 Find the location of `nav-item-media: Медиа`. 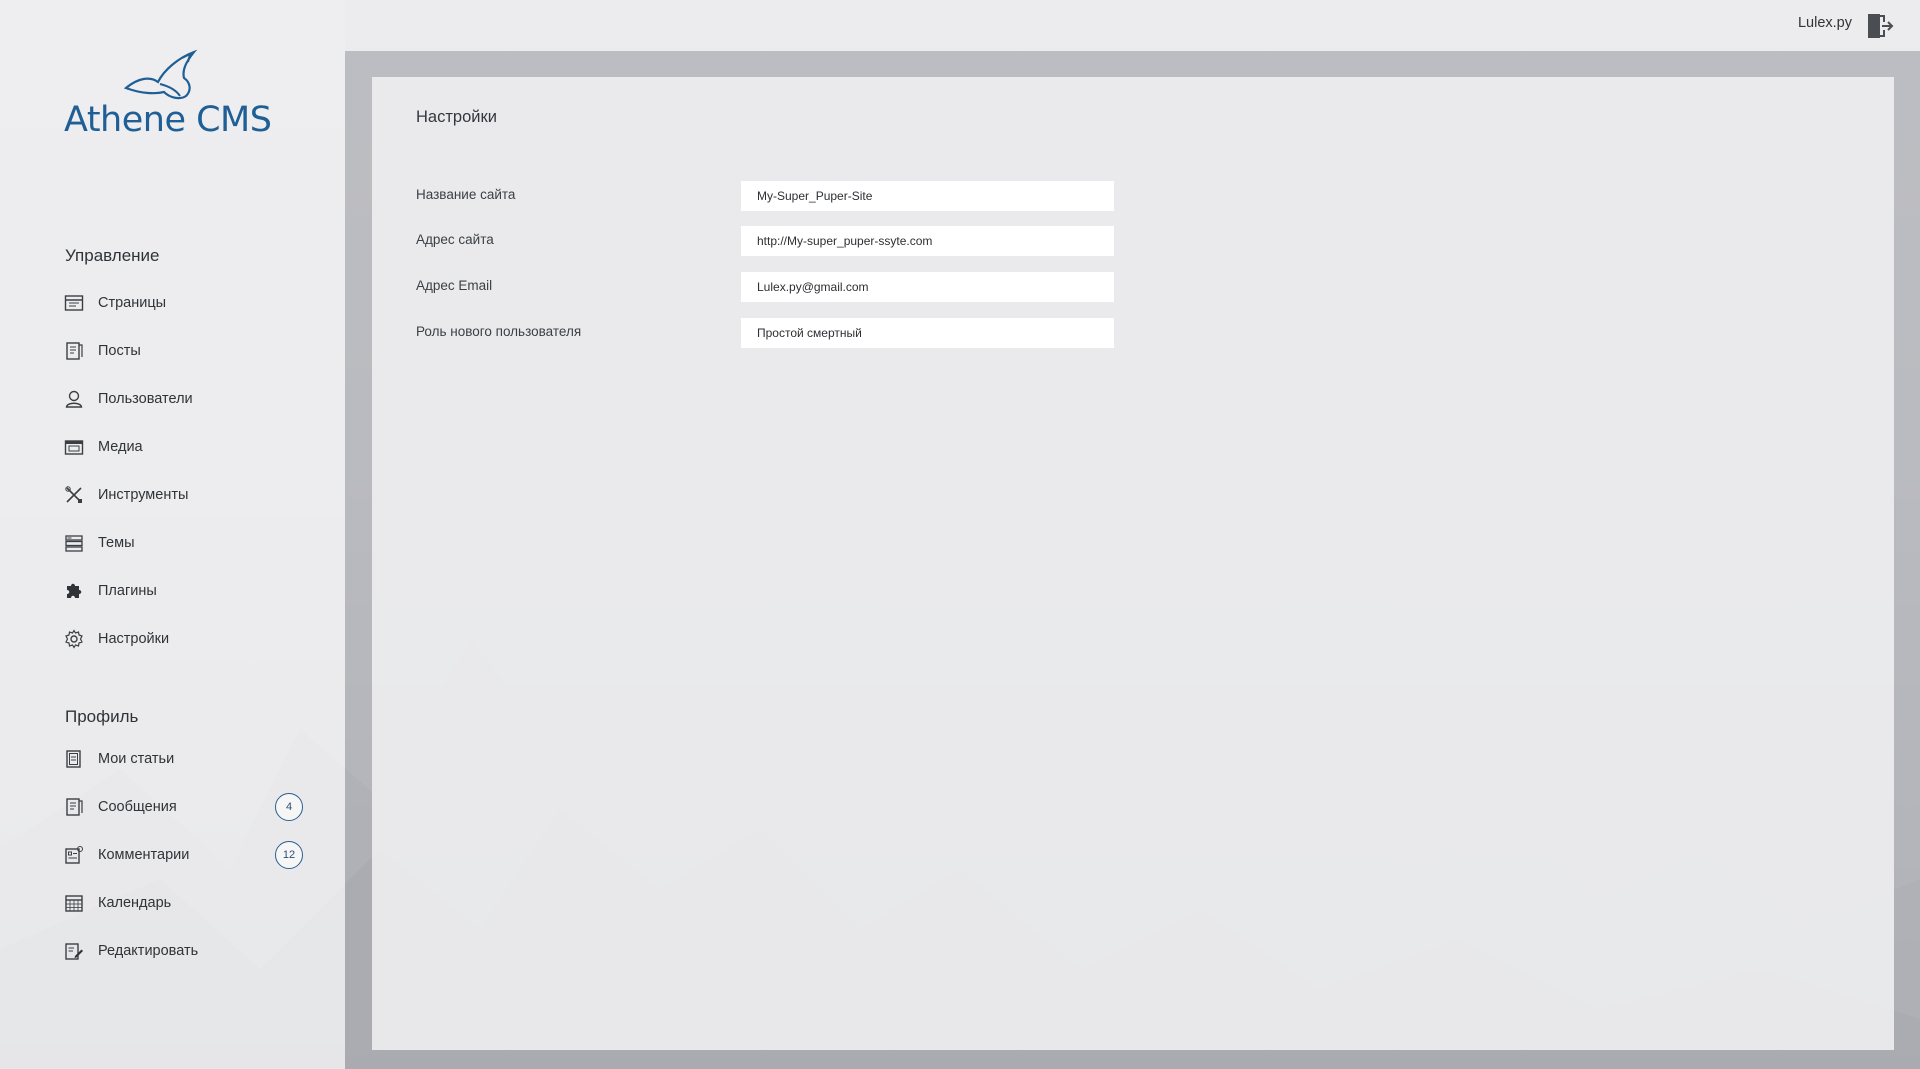

nav-item-media: Медиа is located at coordinates (189, 447).